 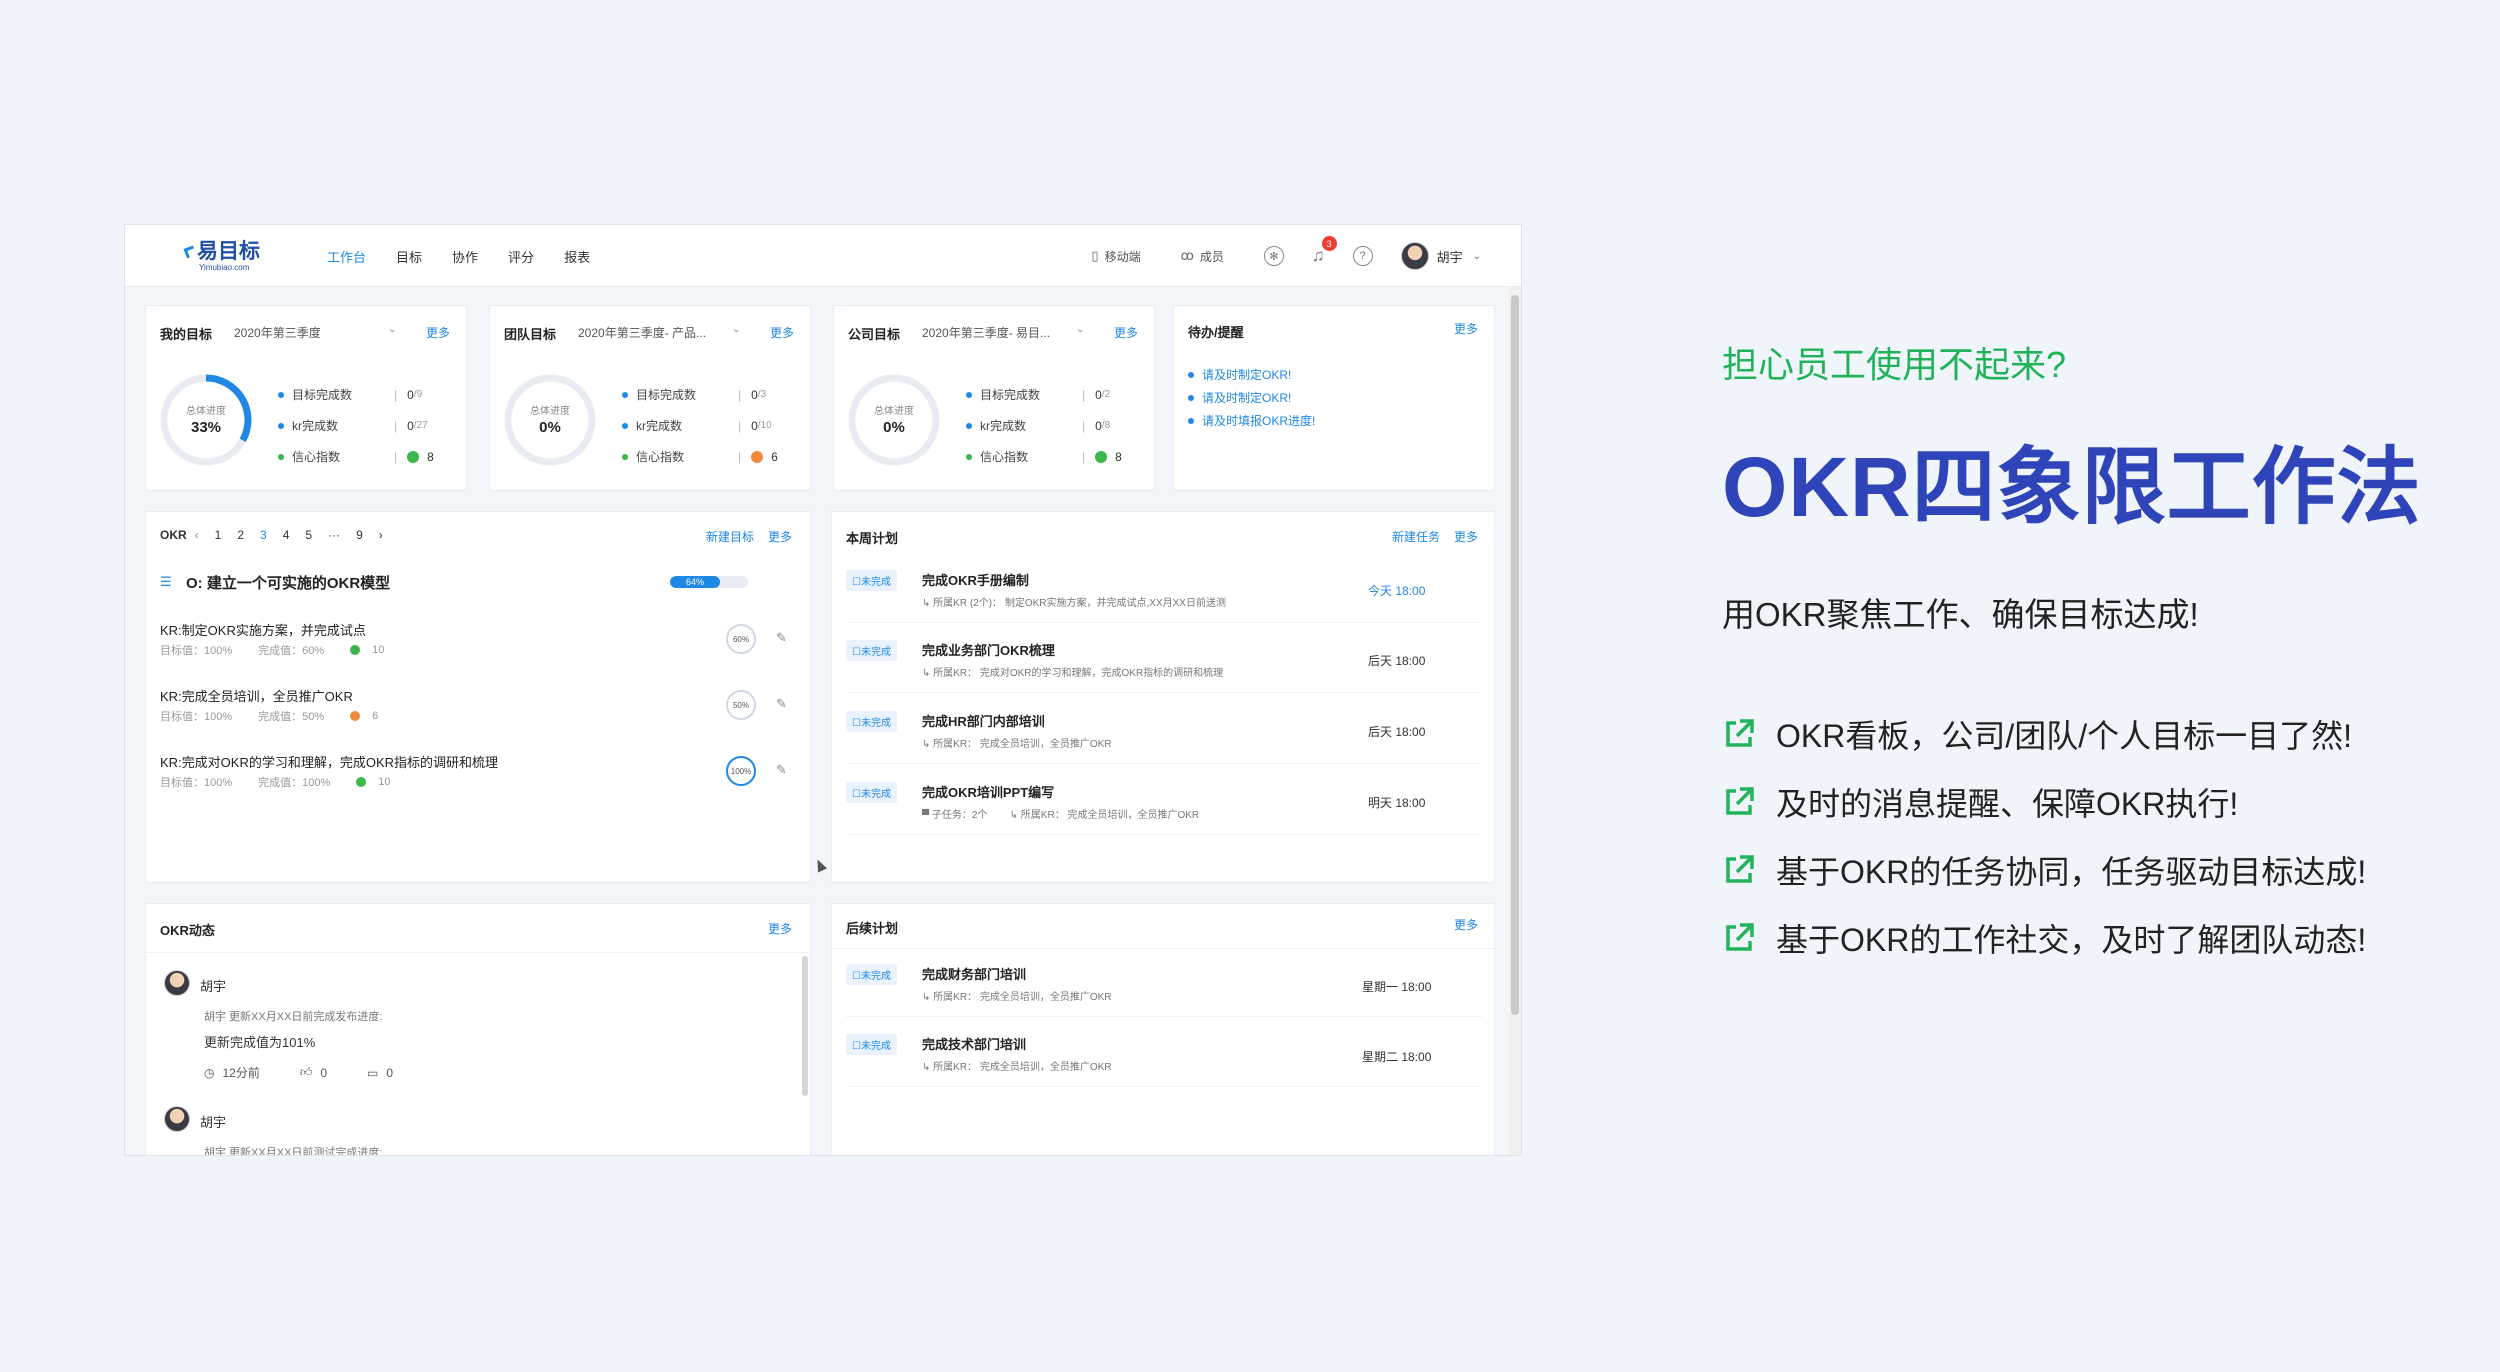 What do you see at coordinates (224, 267) in the screenshot?
I see `logo-subtext: Yimubiao.com` at bounding box center [224, 267].